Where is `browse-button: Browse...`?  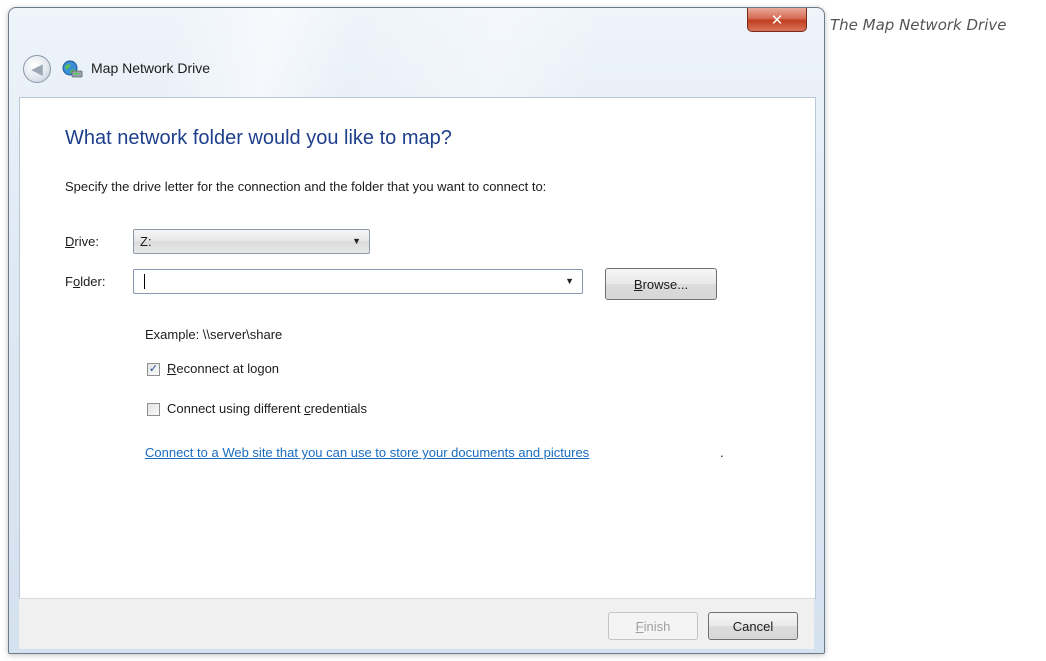 browse-button: Browse... is located at coordinates (661, 284).